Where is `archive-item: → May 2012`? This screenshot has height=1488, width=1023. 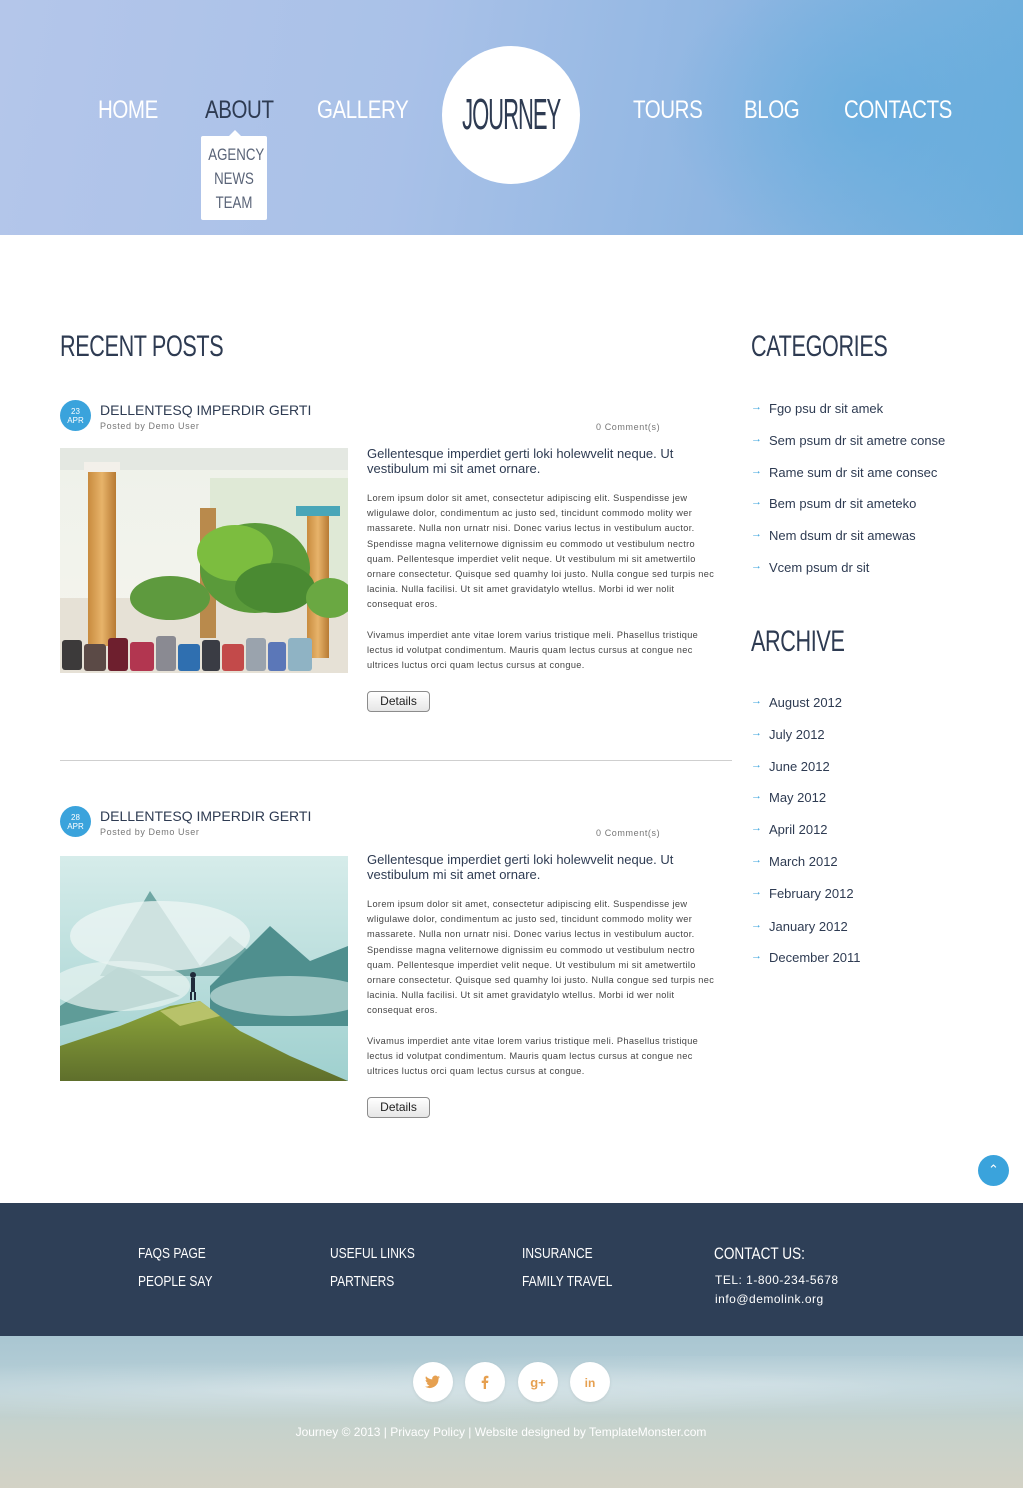
archive-item: → May 2012 is located at coordinates (806, 797).